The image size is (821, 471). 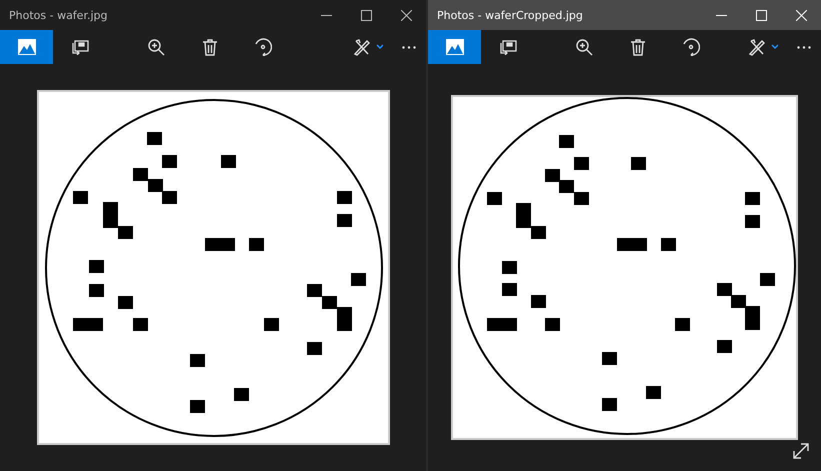 I want to click on expand-icon, so click(x=801, y=451).